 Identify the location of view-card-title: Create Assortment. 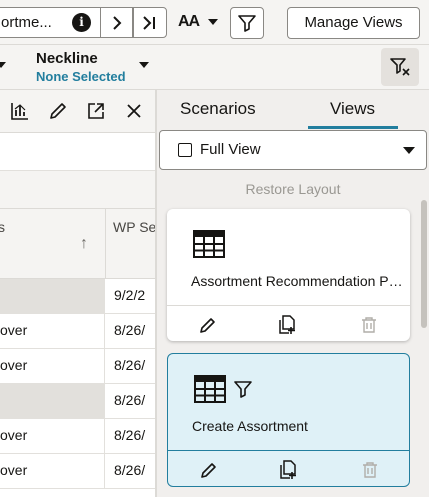
(250, 426).